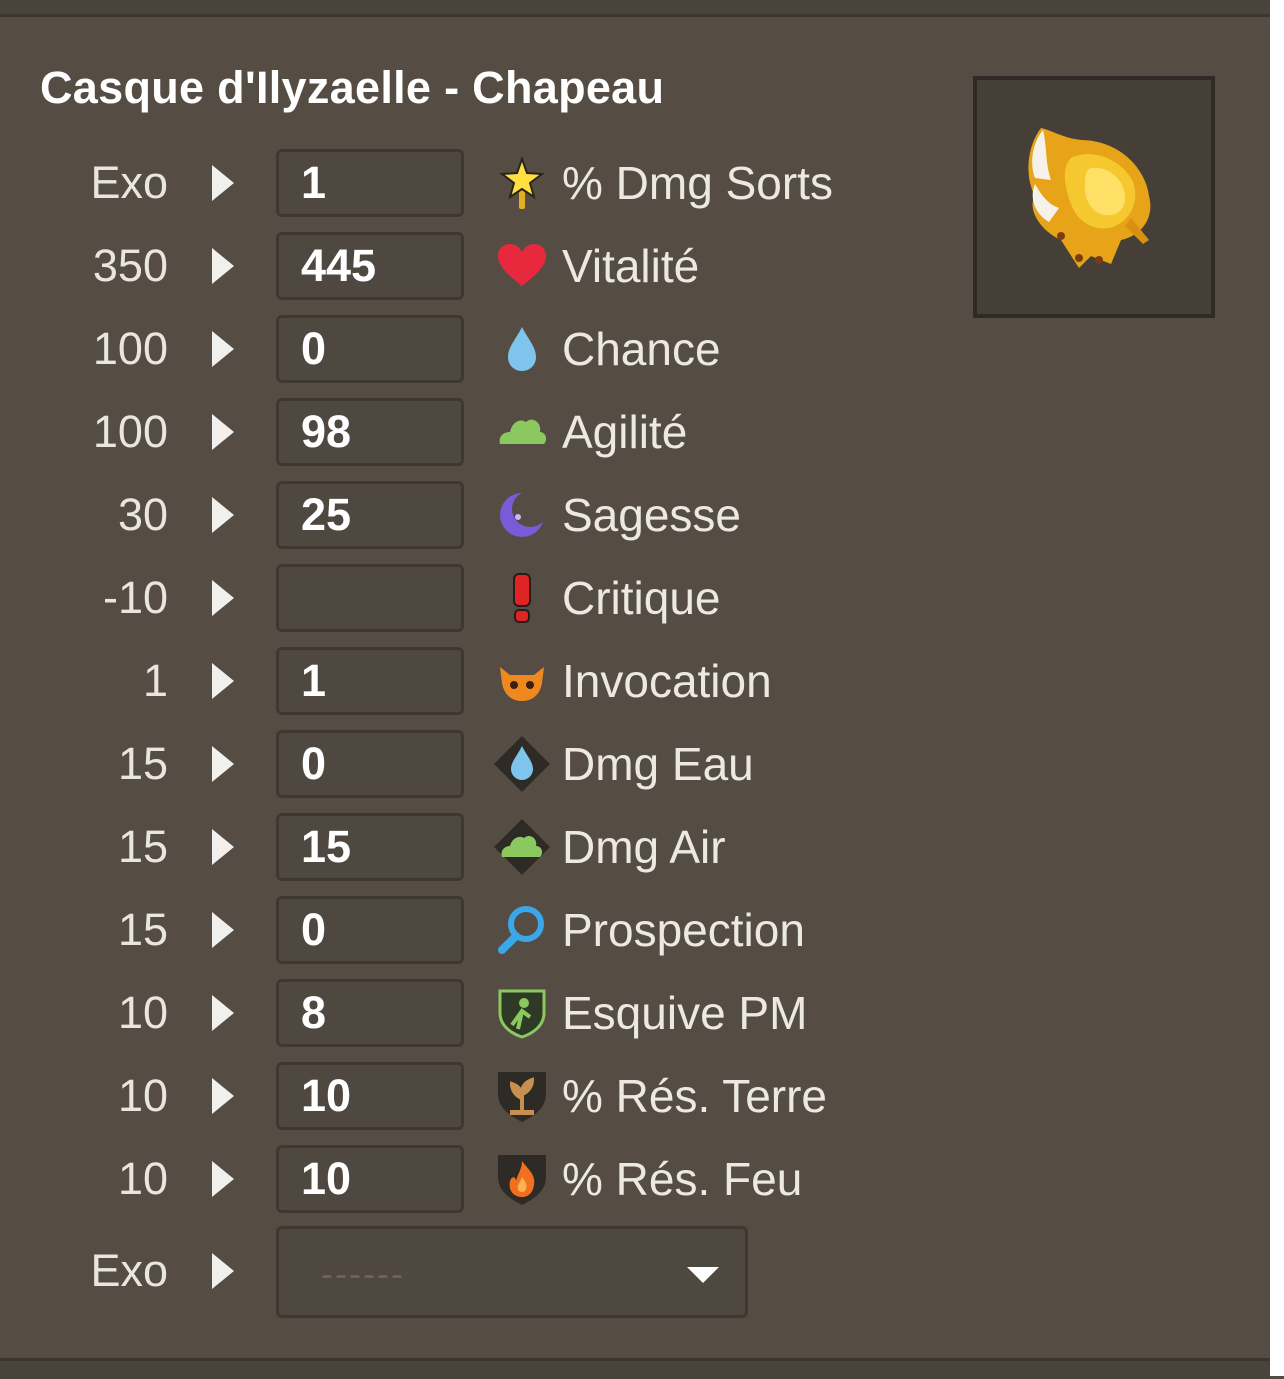  What do you see at coordinates (695, 1096) in the screenshot?
I see `stat-label: % Rés. Terre` at bounding box center [695, 1096].